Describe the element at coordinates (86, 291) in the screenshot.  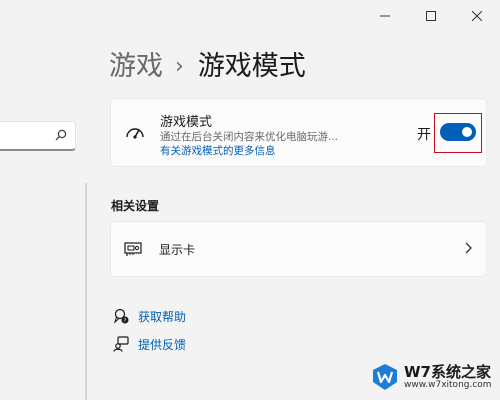
I see `pane-divider` at that location.